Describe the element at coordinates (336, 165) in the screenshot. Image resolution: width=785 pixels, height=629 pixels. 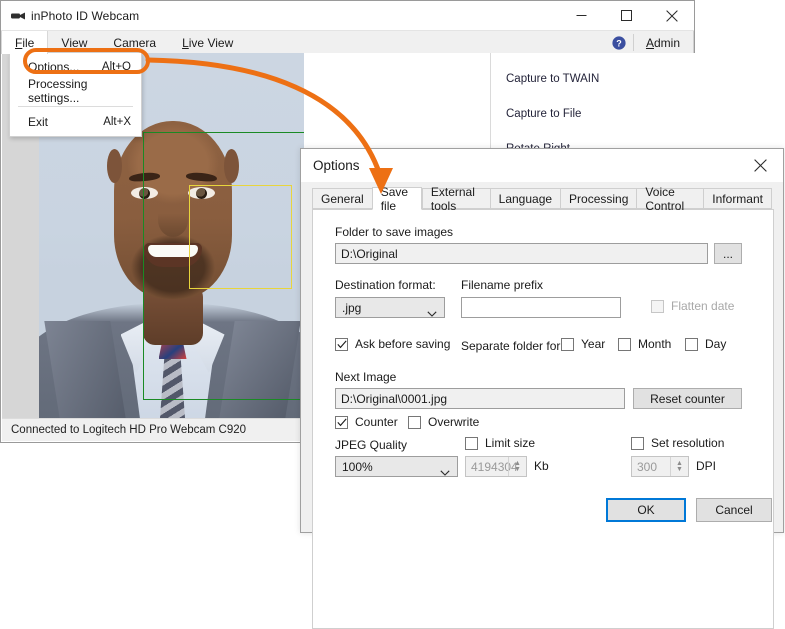
I see `dialog-title: Options` at that location.